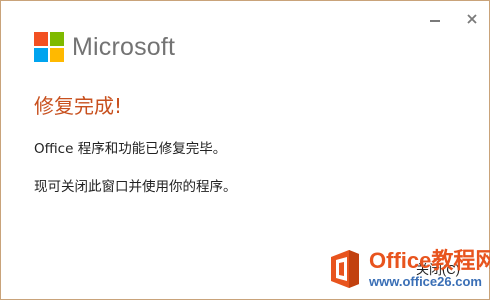 This screenshot has width=490, height=300. I want to click on microsoft-logo: Microsoft, so click(104, 47).